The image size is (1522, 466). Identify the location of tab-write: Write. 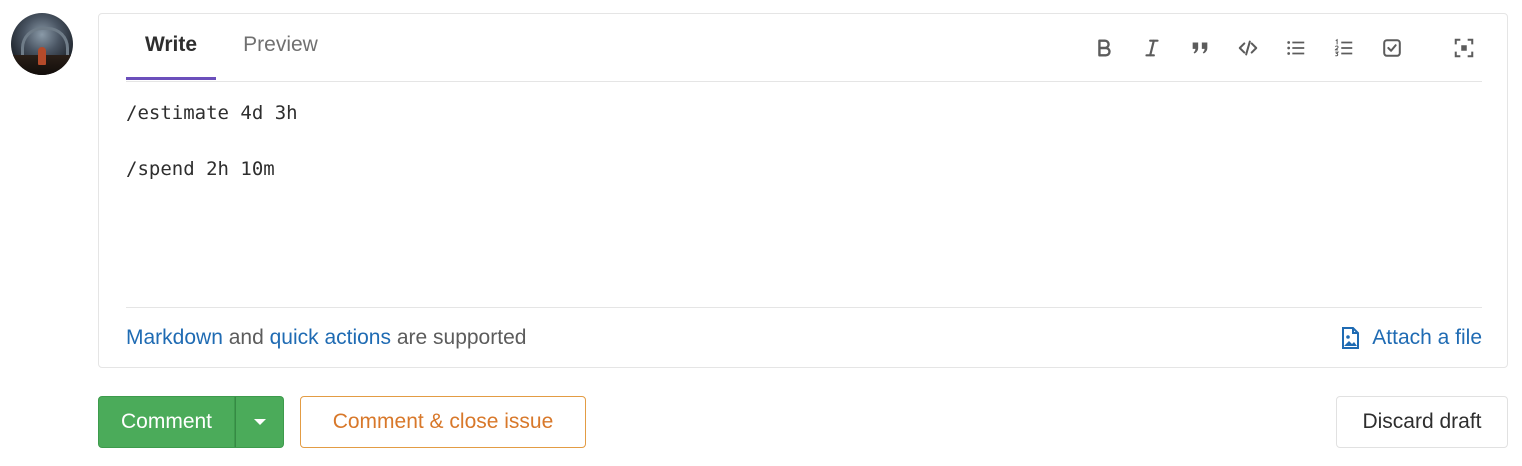
(171, 47).